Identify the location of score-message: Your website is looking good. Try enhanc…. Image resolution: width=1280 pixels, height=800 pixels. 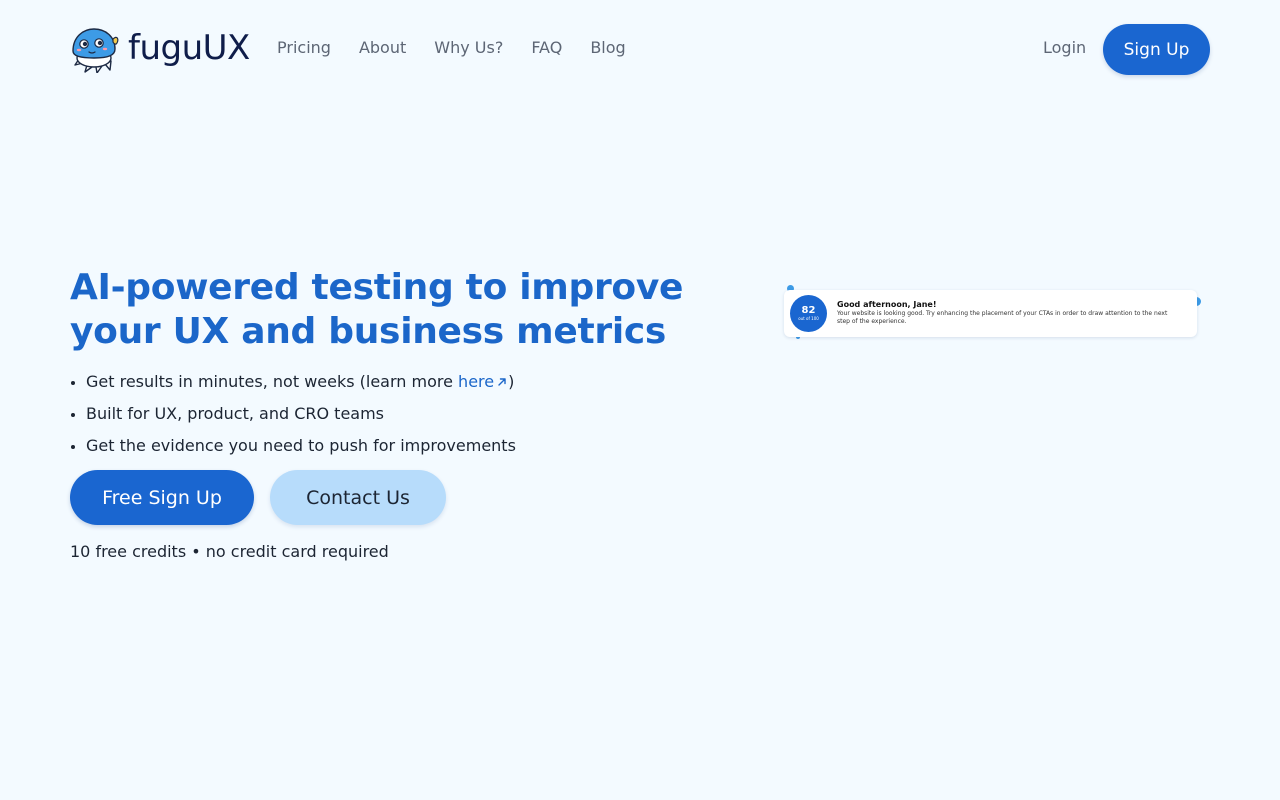
(1002, 317).